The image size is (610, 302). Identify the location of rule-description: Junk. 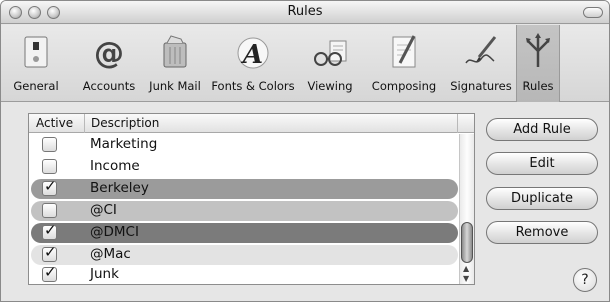
(104, 274).